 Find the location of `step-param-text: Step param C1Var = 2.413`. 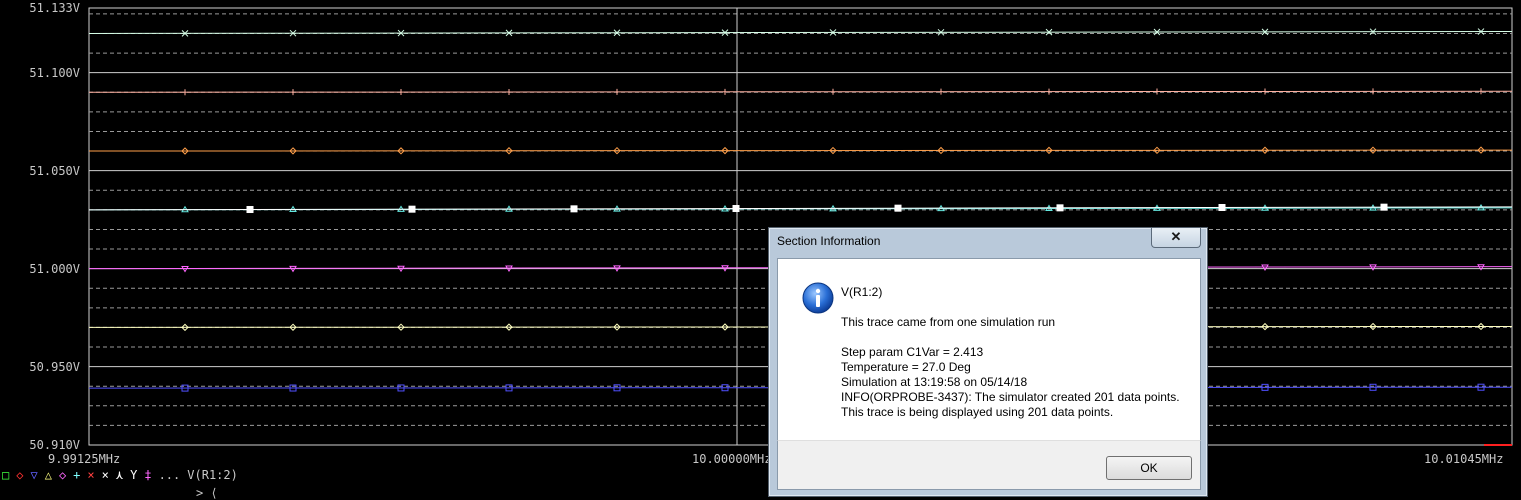

step-param-text: Step param C1Var = 2.413 is located at coordinates (912, 352).